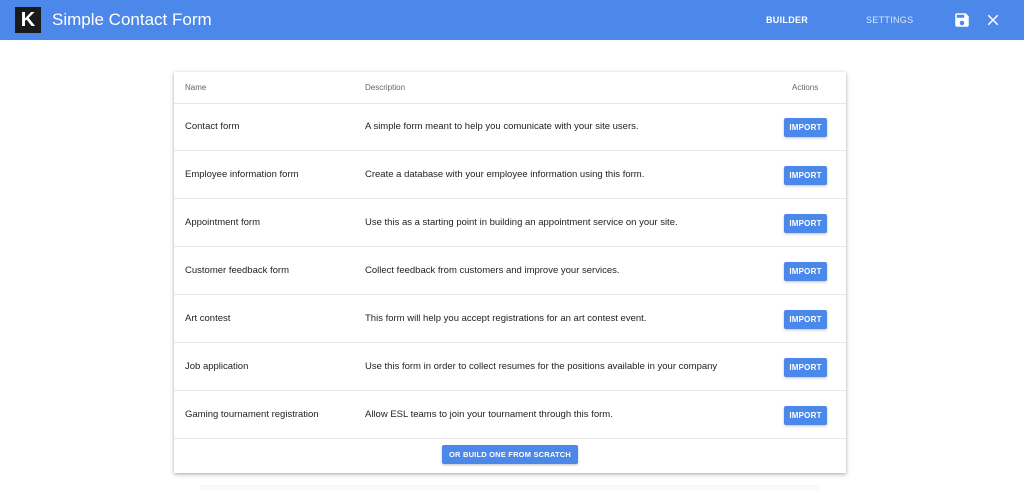 The image size is (1024, 495). What do you see at coordinates (512, 20) in the screenshot?
I see `top-bar: K Simple Contact Form BUILDER SETTINGS` at bounding box center [512, 20].